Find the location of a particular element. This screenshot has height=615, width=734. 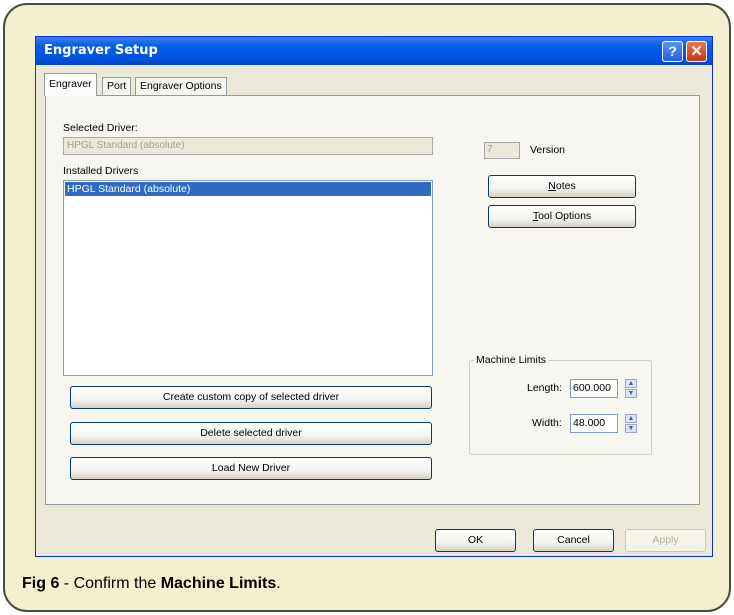

caption-emphasis: Machine Limits is located at coordinates (218, 583).